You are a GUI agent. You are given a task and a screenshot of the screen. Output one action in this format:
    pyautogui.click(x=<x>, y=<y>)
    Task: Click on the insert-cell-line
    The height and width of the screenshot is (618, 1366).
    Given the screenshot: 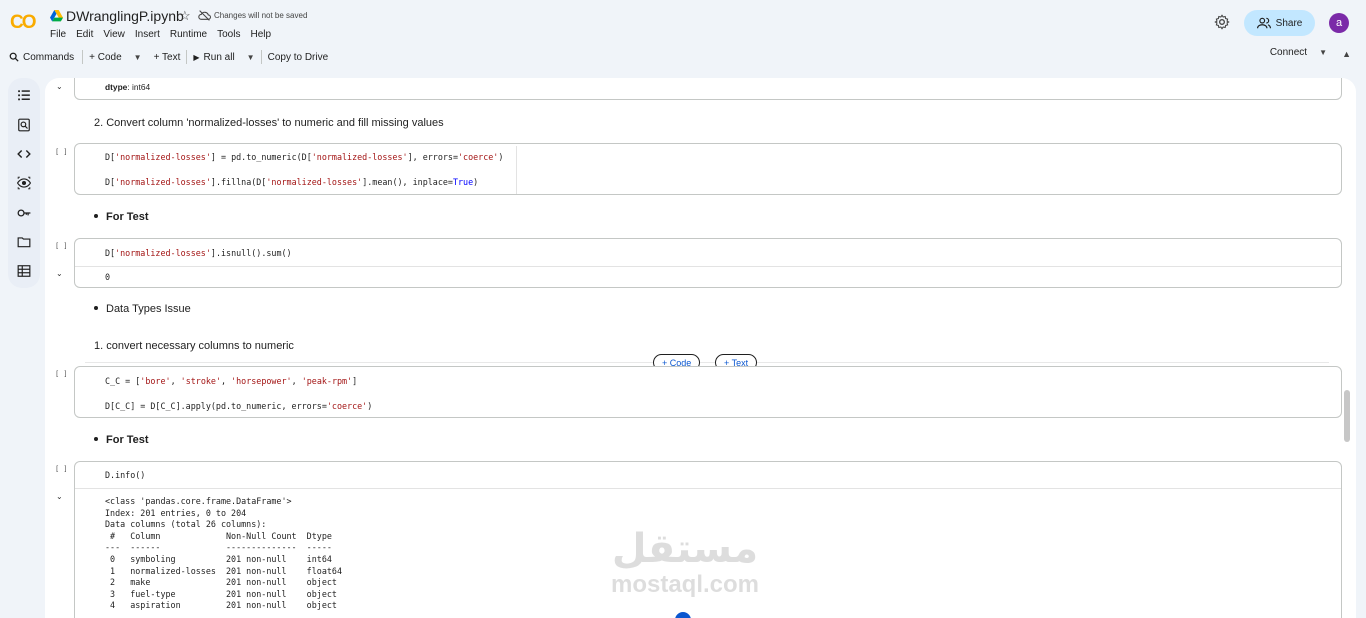 What is the action you would take?
    pyautogui.click(x=707, y=362)
    